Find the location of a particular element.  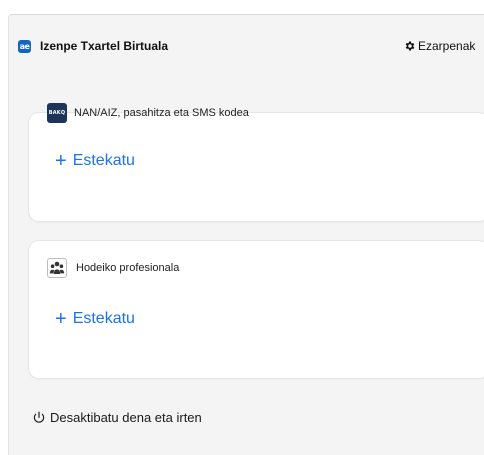

card-header-cloud: Hodeiko profesionala is located at coordinates (113, 268).